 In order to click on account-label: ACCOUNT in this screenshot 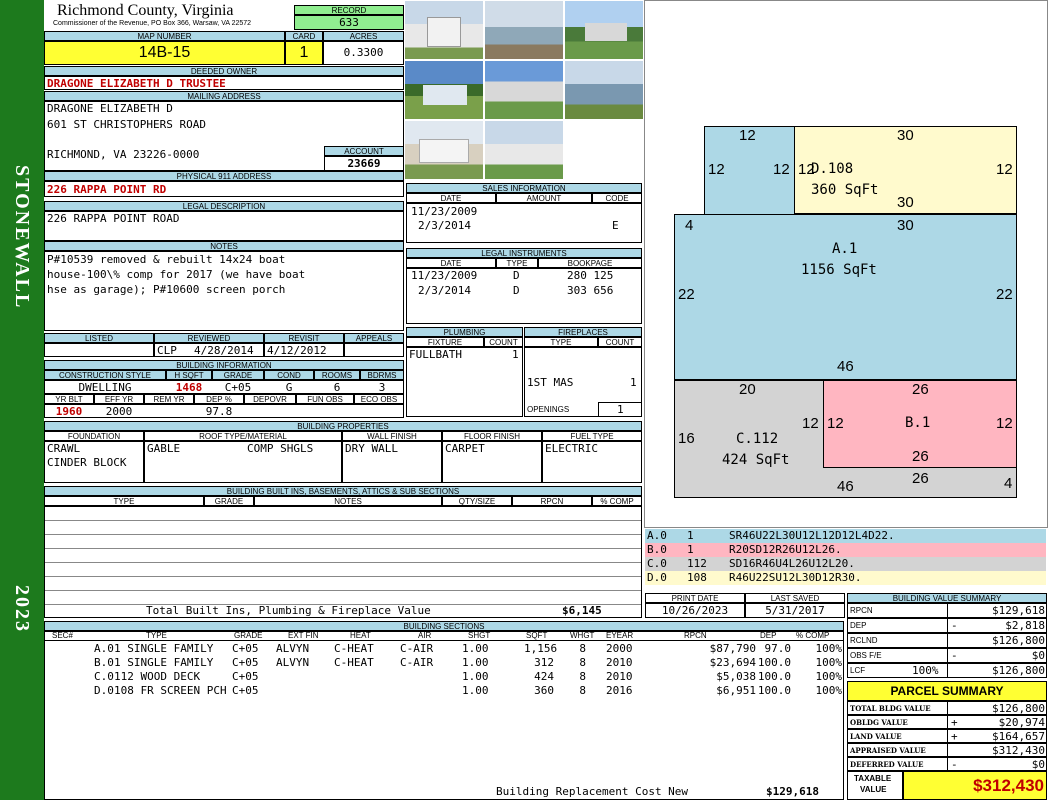, I will do `click(364, 151)`.